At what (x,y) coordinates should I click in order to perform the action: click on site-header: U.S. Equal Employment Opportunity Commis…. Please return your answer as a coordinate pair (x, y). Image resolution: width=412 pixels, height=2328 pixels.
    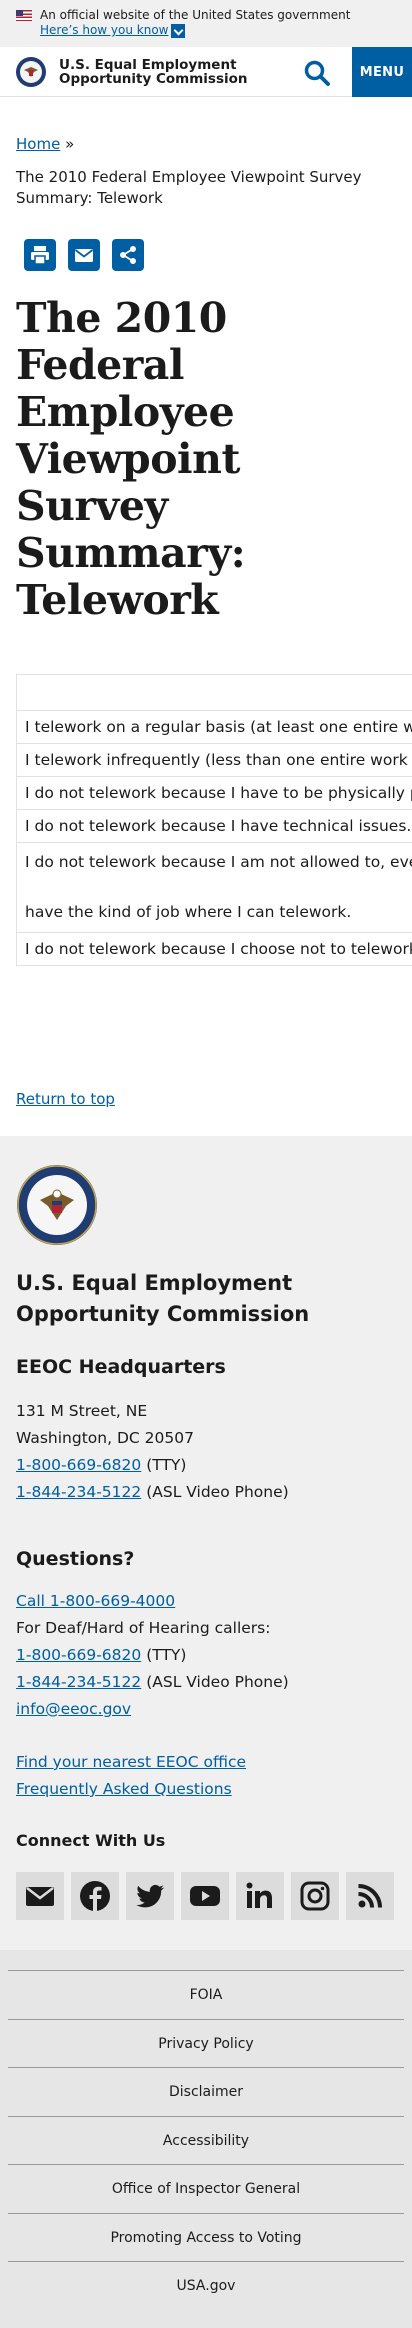
    Looking at the image, I should click on (206, 72).